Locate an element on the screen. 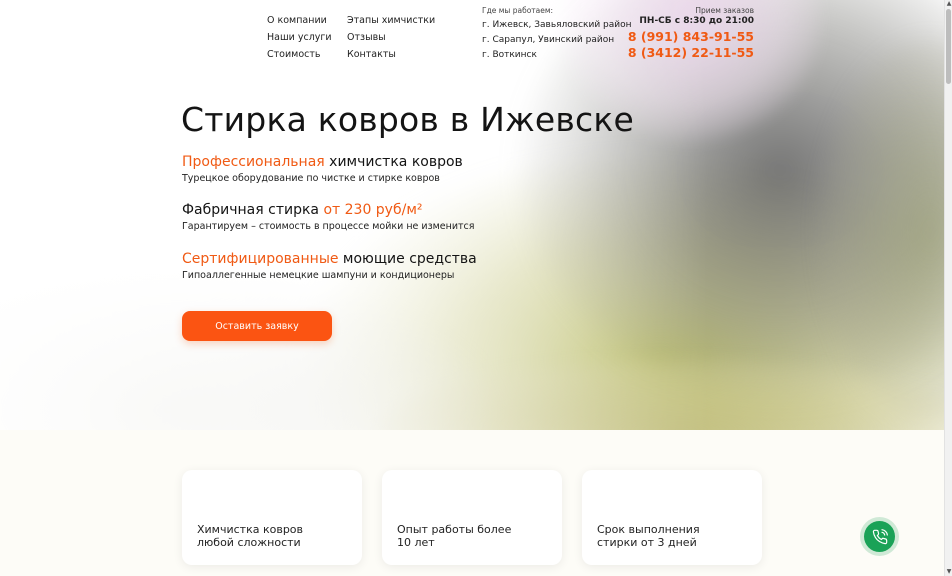 This screenshot has width=952, height=576. feature-accent: Профессиональная is located at coordinates (253, 162).